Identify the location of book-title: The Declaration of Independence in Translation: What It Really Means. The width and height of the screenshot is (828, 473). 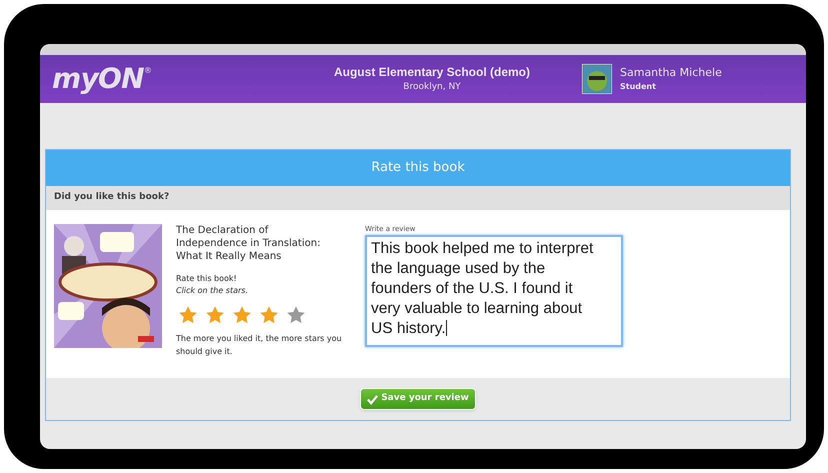
(249, 243).